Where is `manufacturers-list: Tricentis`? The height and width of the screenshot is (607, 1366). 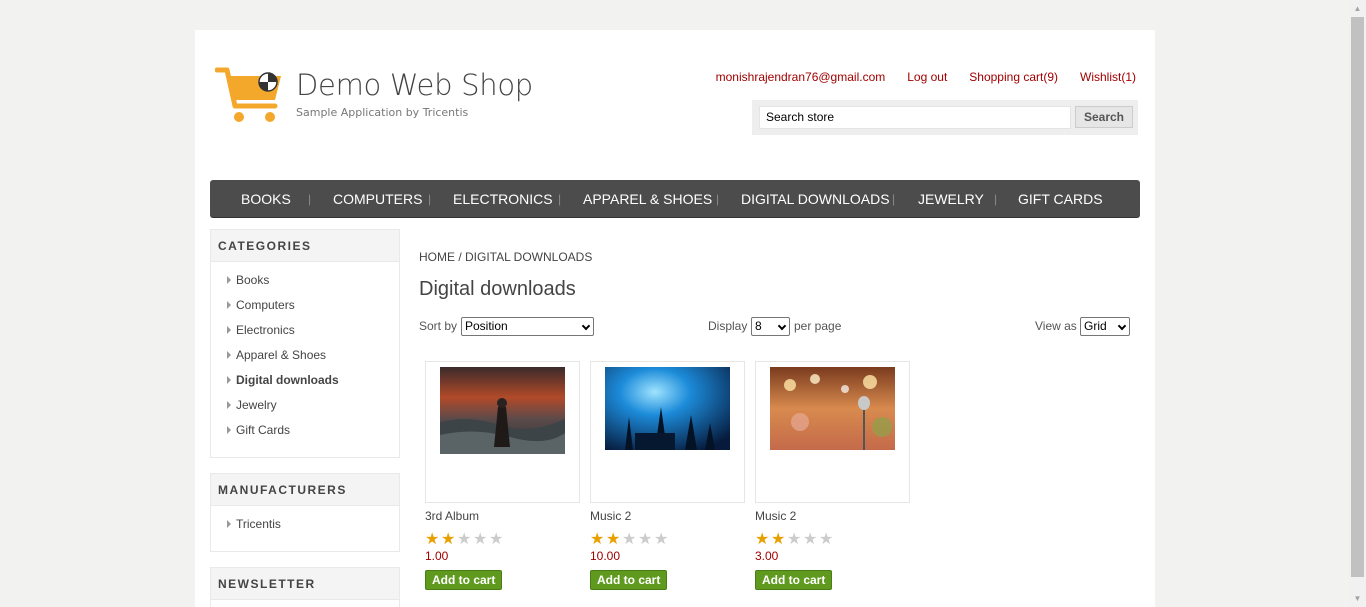
manufacturers-list: Tricentis is located at coordinates (305, 525).